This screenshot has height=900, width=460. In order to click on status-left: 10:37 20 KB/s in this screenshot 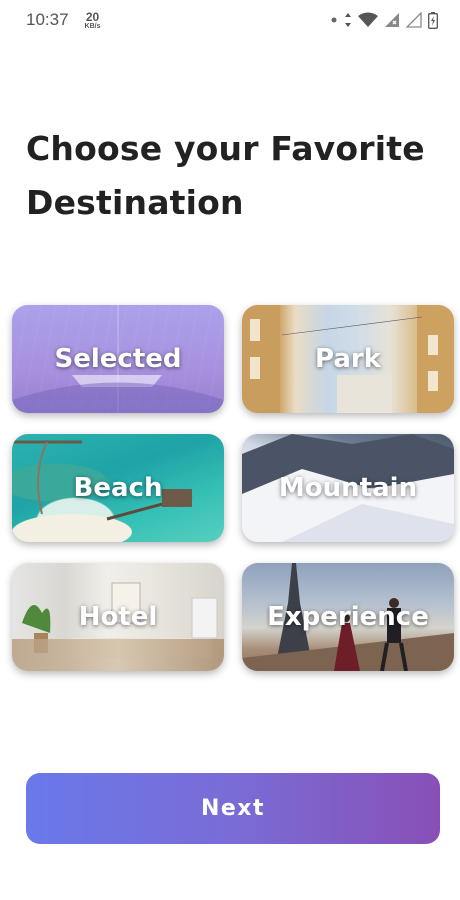, I will do `click(63, 20)`.